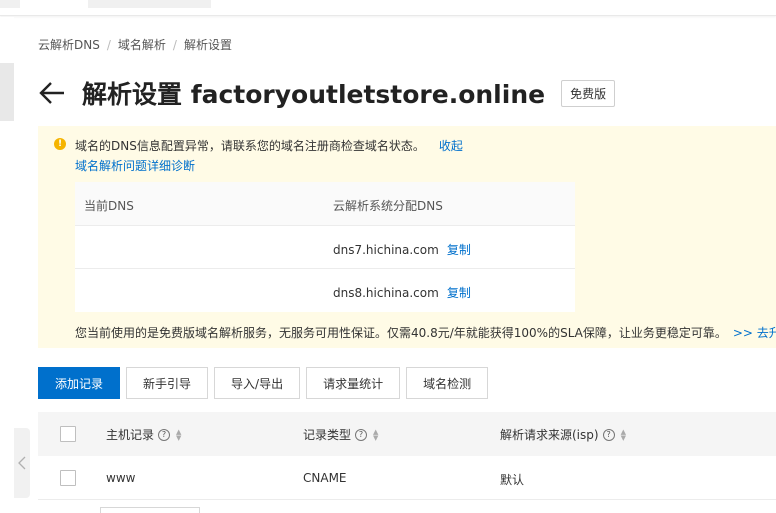  Describe the element at coordinates (388, 8) in the screenshot. I see `top-bar` at that location.